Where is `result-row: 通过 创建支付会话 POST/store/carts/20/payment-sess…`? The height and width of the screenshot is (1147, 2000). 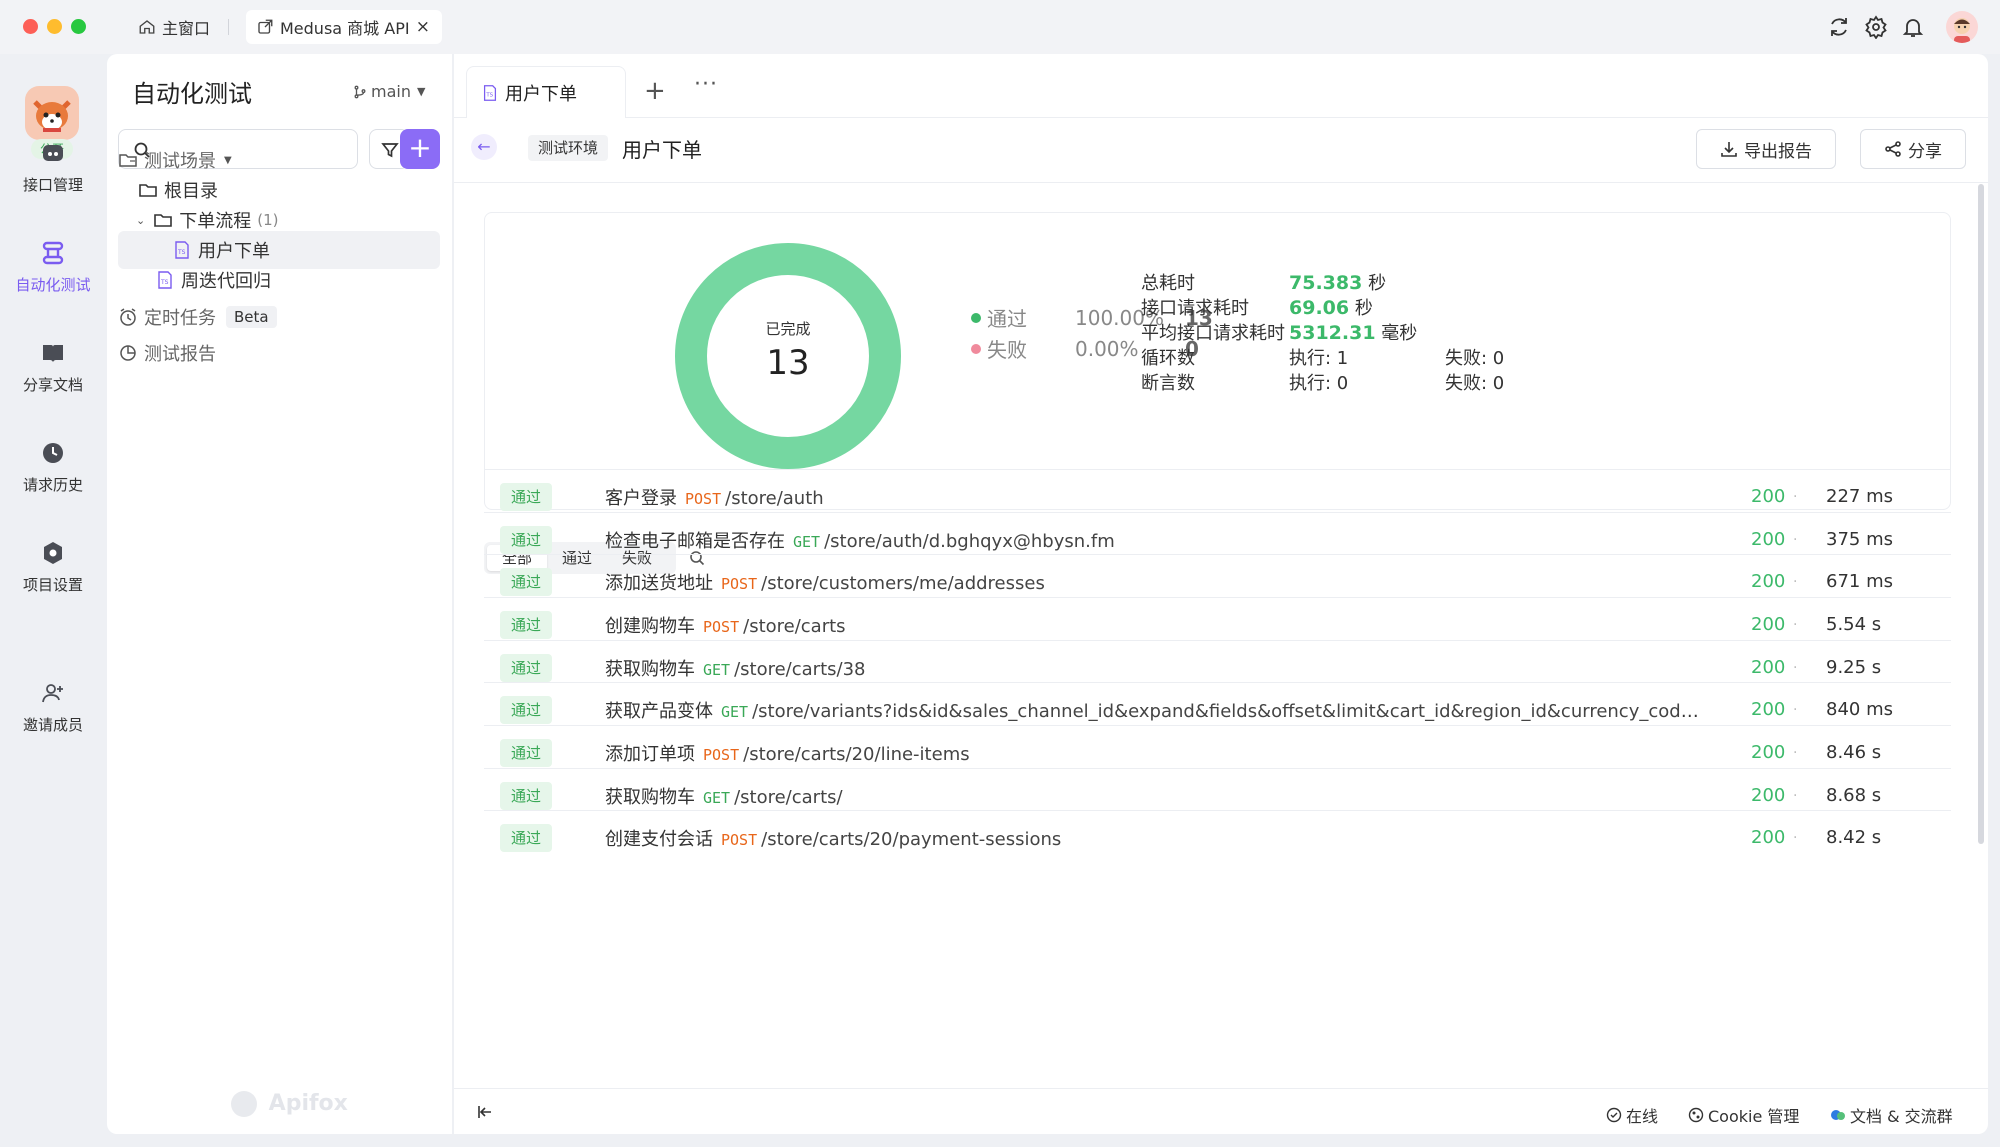 result-row: 通过 创建支付会话 POST/store/carts/20/payment-sess… is located at coordinates (1217, 837).